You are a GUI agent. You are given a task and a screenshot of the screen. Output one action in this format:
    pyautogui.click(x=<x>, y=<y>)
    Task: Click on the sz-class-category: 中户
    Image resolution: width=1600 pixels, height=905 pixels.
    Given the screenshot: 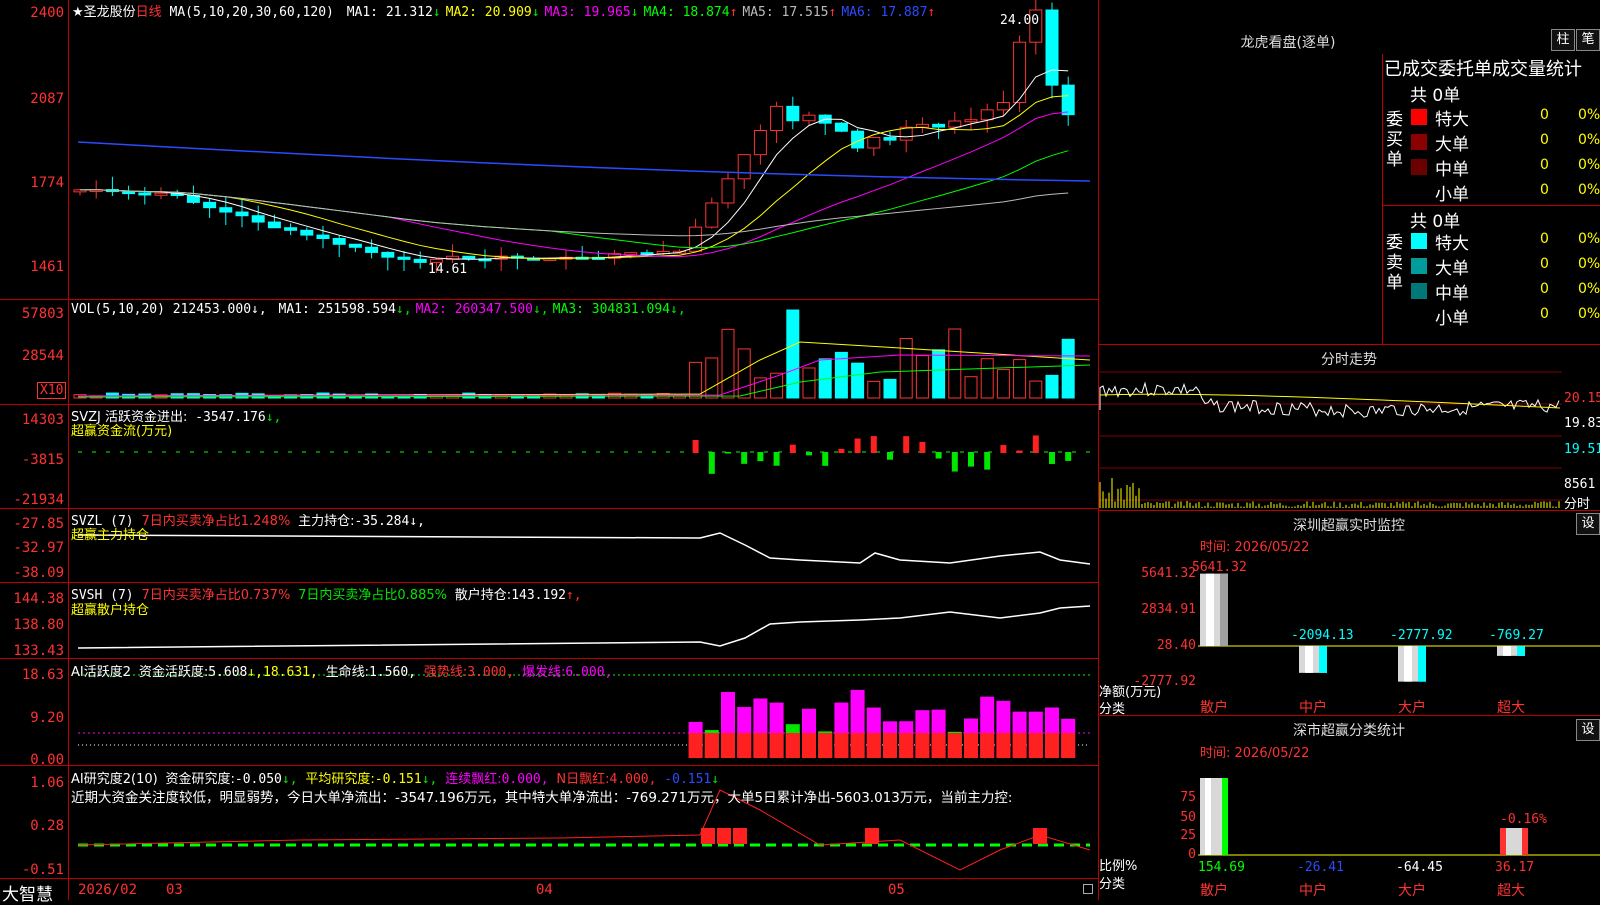 What is the action you would take?
    pyautogui.click(x=1313, y=891)
    